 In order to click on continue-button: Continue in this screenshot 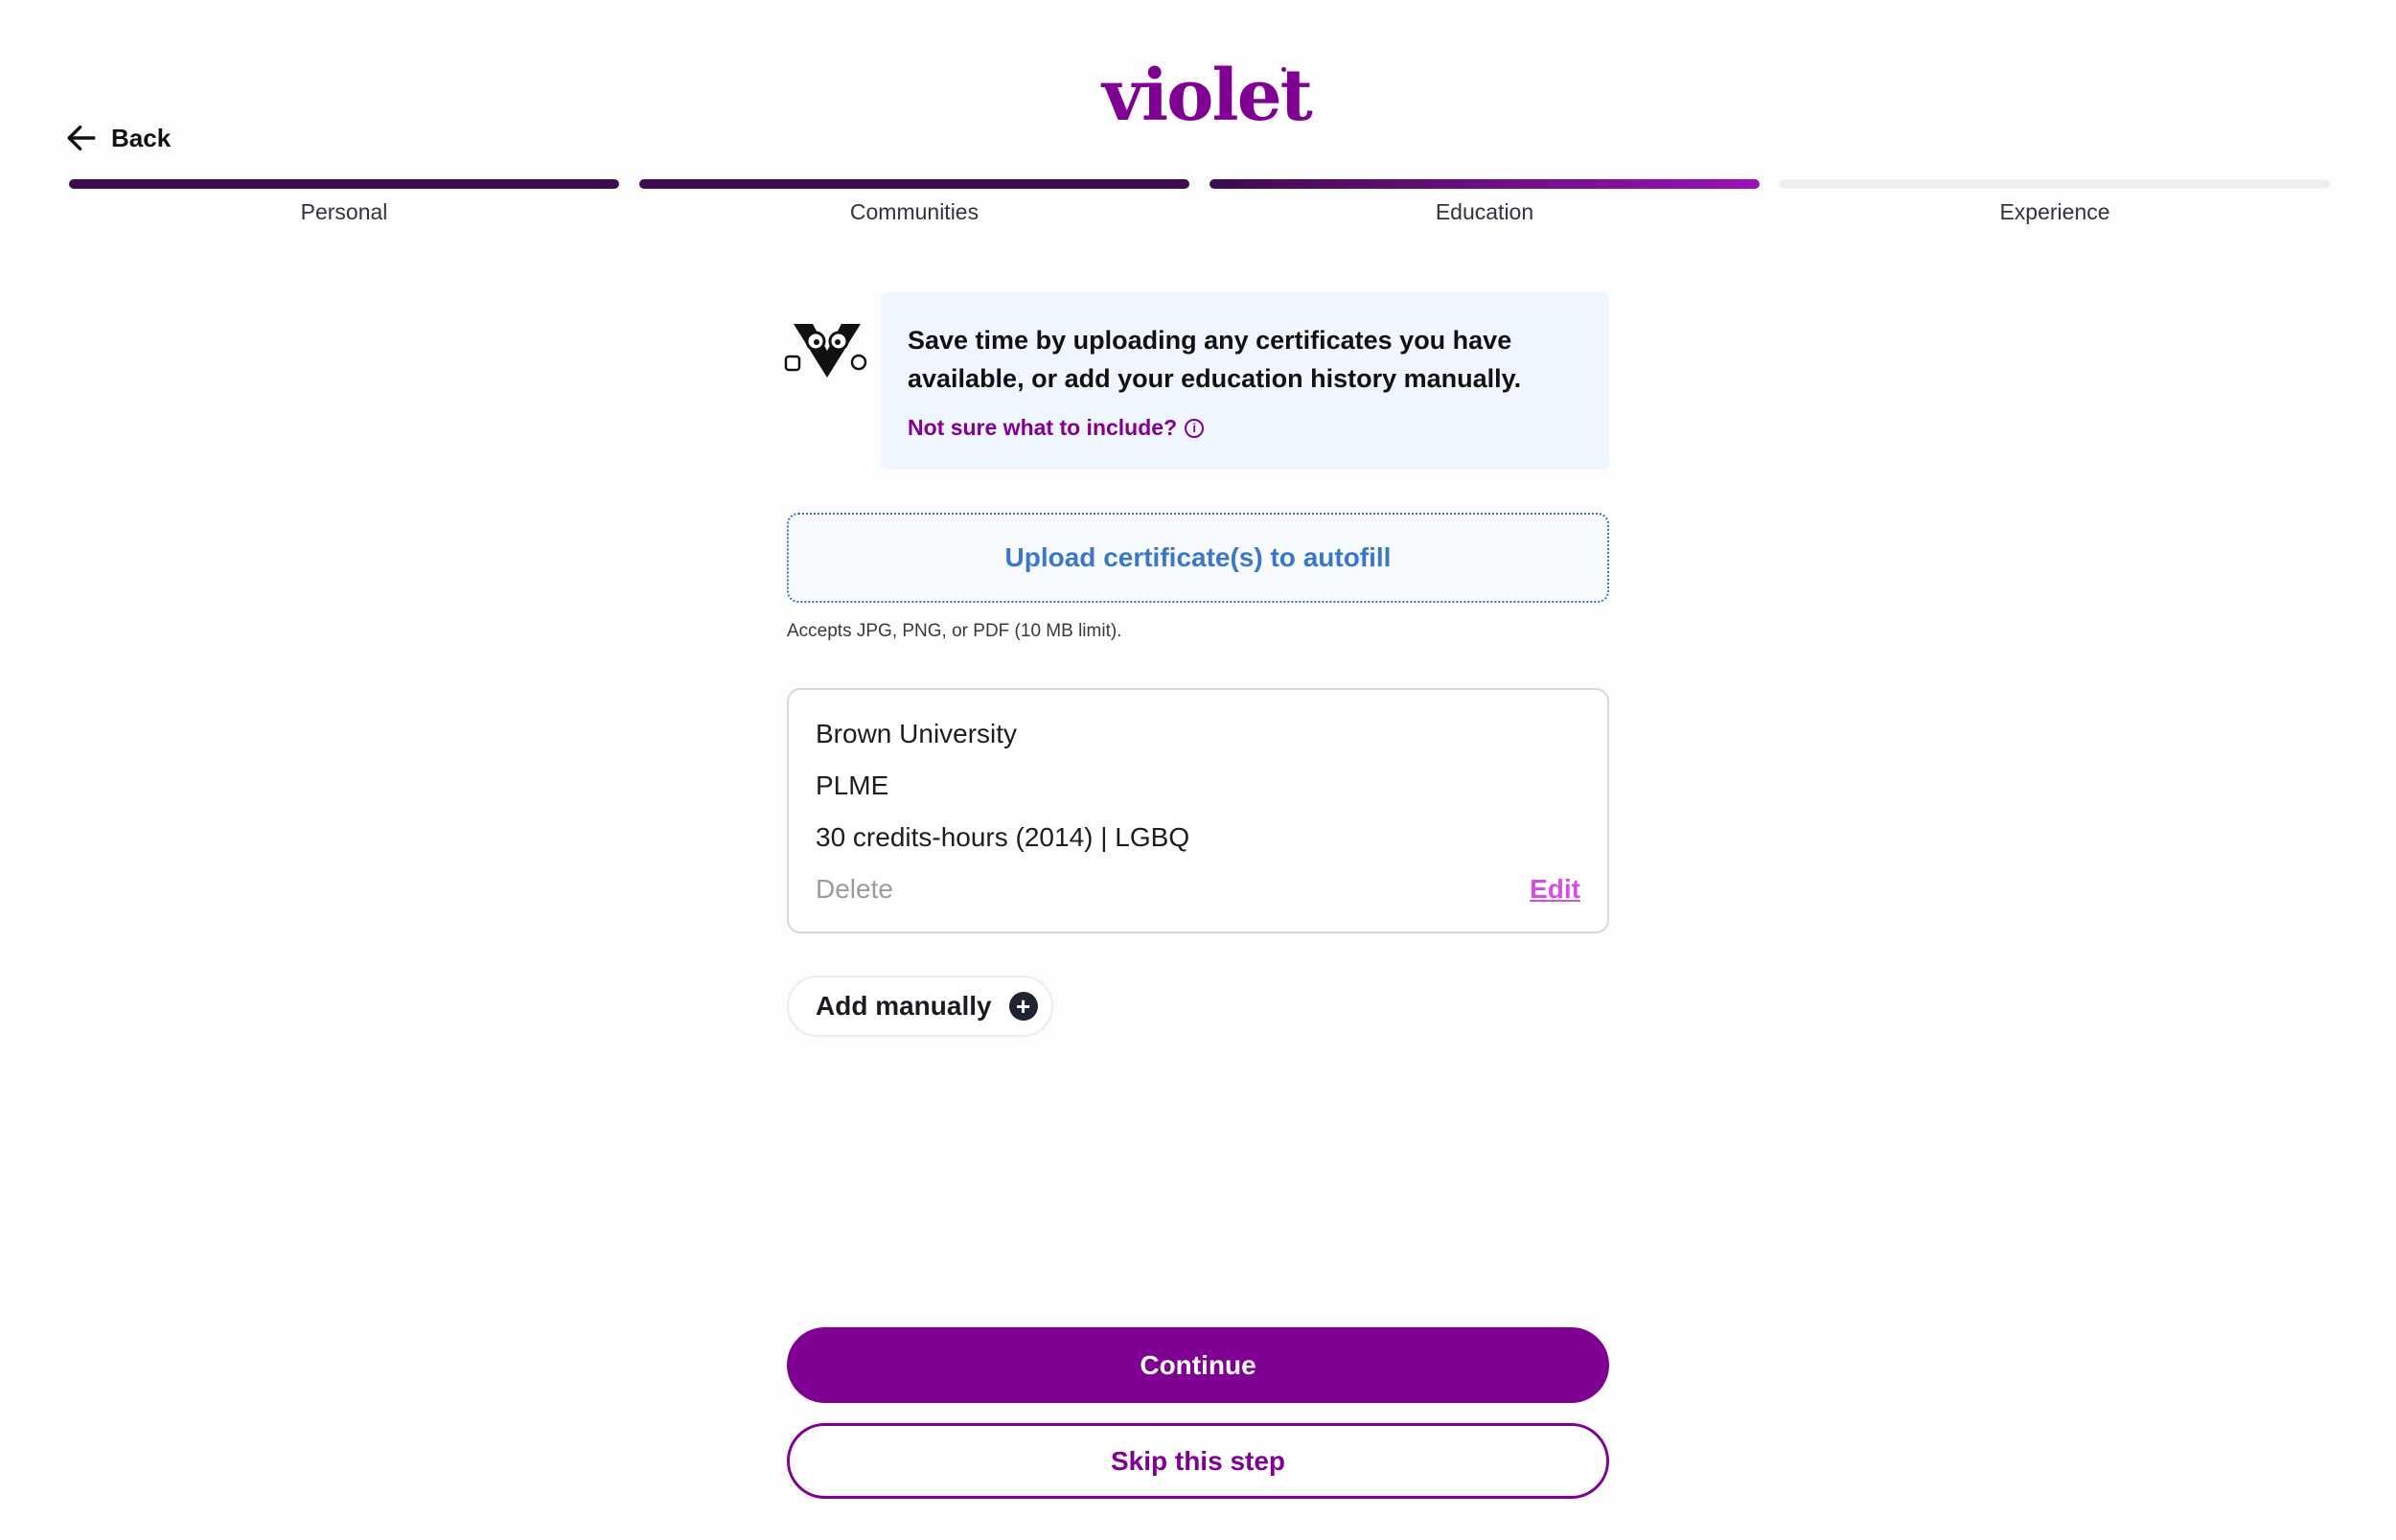, I will do `click(1198, 1365)`.